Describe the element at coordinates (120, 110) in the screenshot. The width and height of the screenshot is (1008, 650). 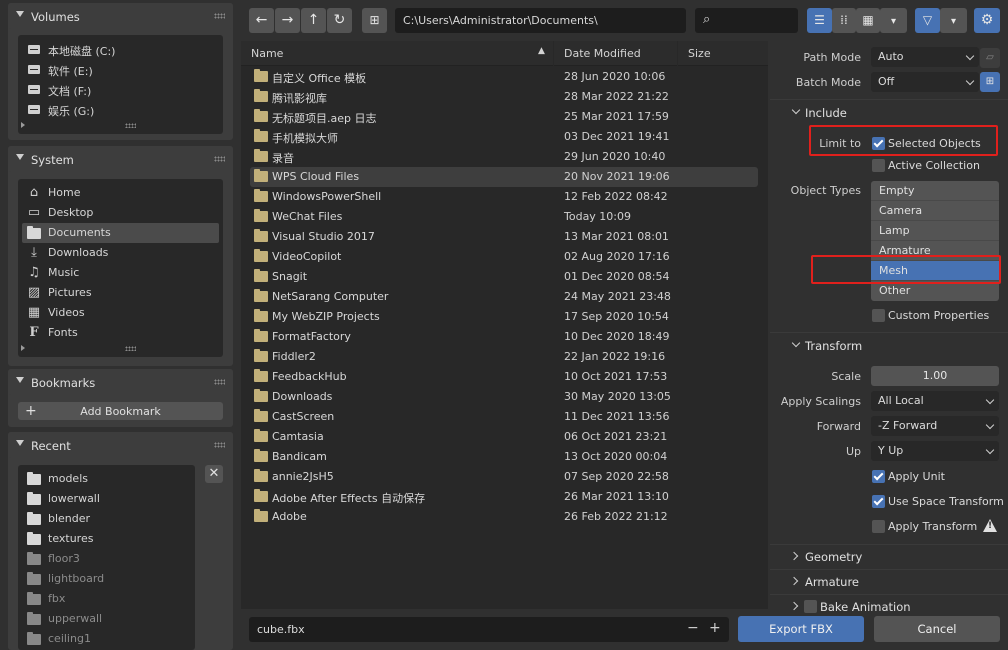
I see `volume-item: 娱乐 (G:)` at that location.